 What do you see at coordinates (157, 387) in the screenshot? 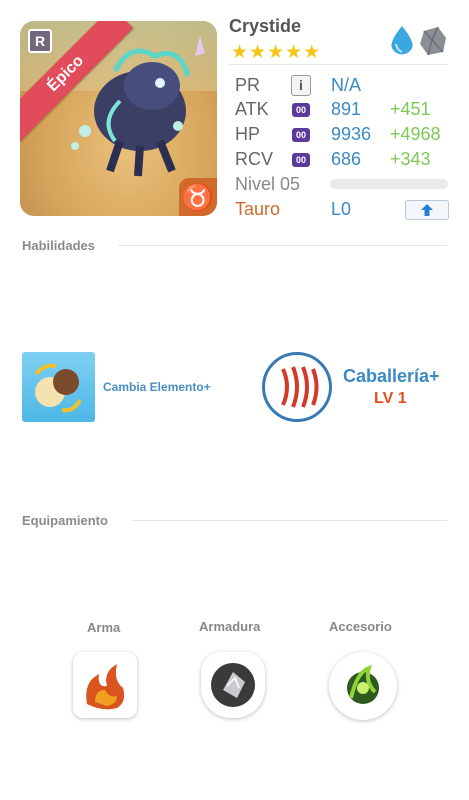
I see `active-skill-name: Cambia Elemento+` at bounding box center [157, 387].